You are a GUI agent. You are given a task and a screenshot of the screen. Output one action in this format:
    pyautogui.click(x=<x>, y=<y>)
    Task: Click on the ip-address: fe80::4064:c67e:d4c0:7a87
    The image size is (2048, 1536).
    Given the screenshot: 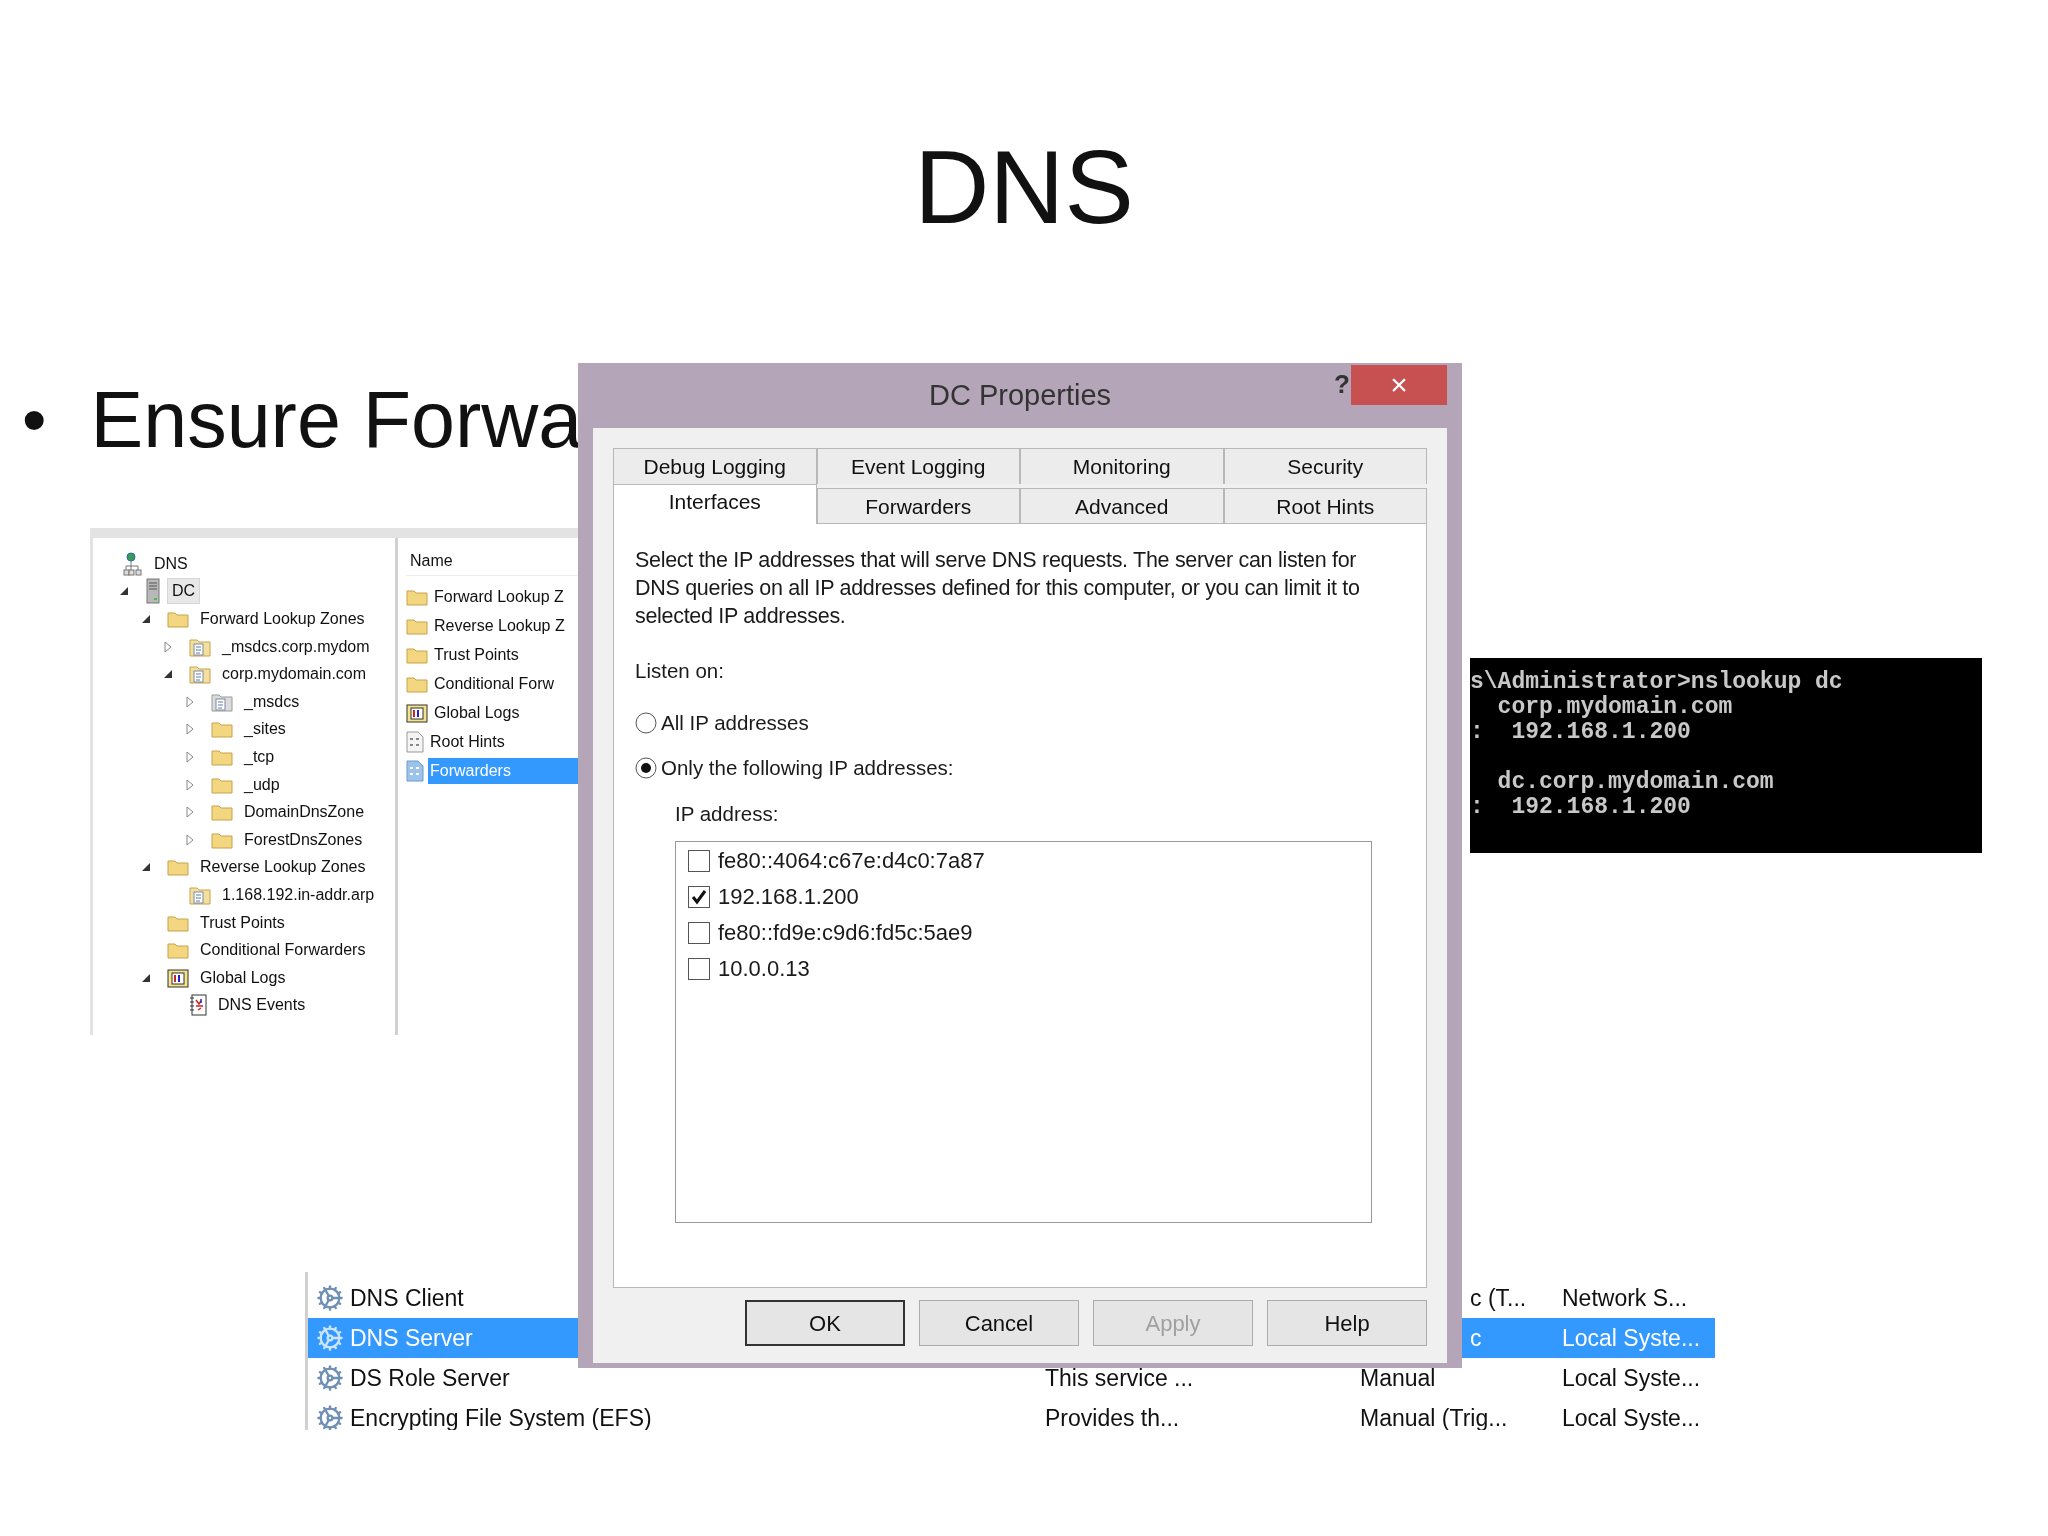 What is the action you would take?
    pyautogui.click(x=851, y=861)
    